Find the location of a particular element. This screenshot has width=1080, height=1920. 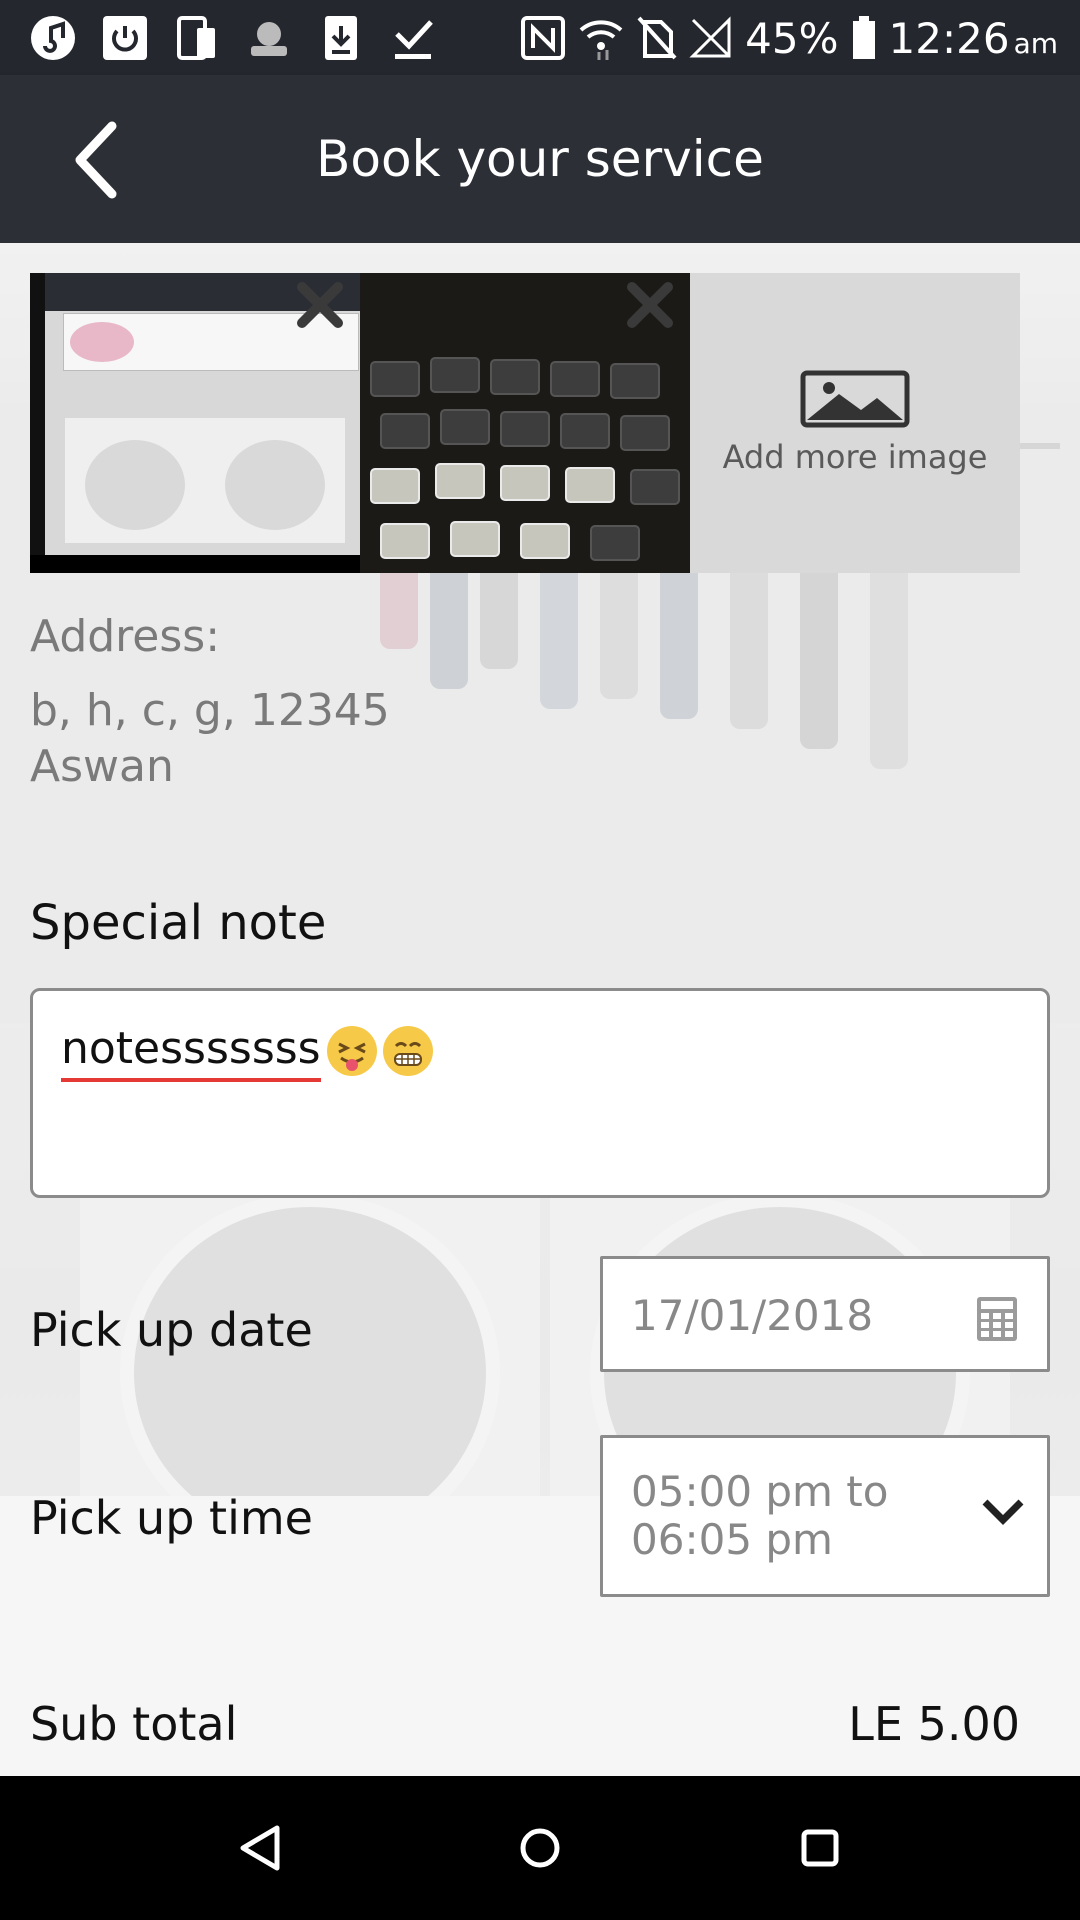

chevron-down-icon is located at coordinates (1003, 1512).